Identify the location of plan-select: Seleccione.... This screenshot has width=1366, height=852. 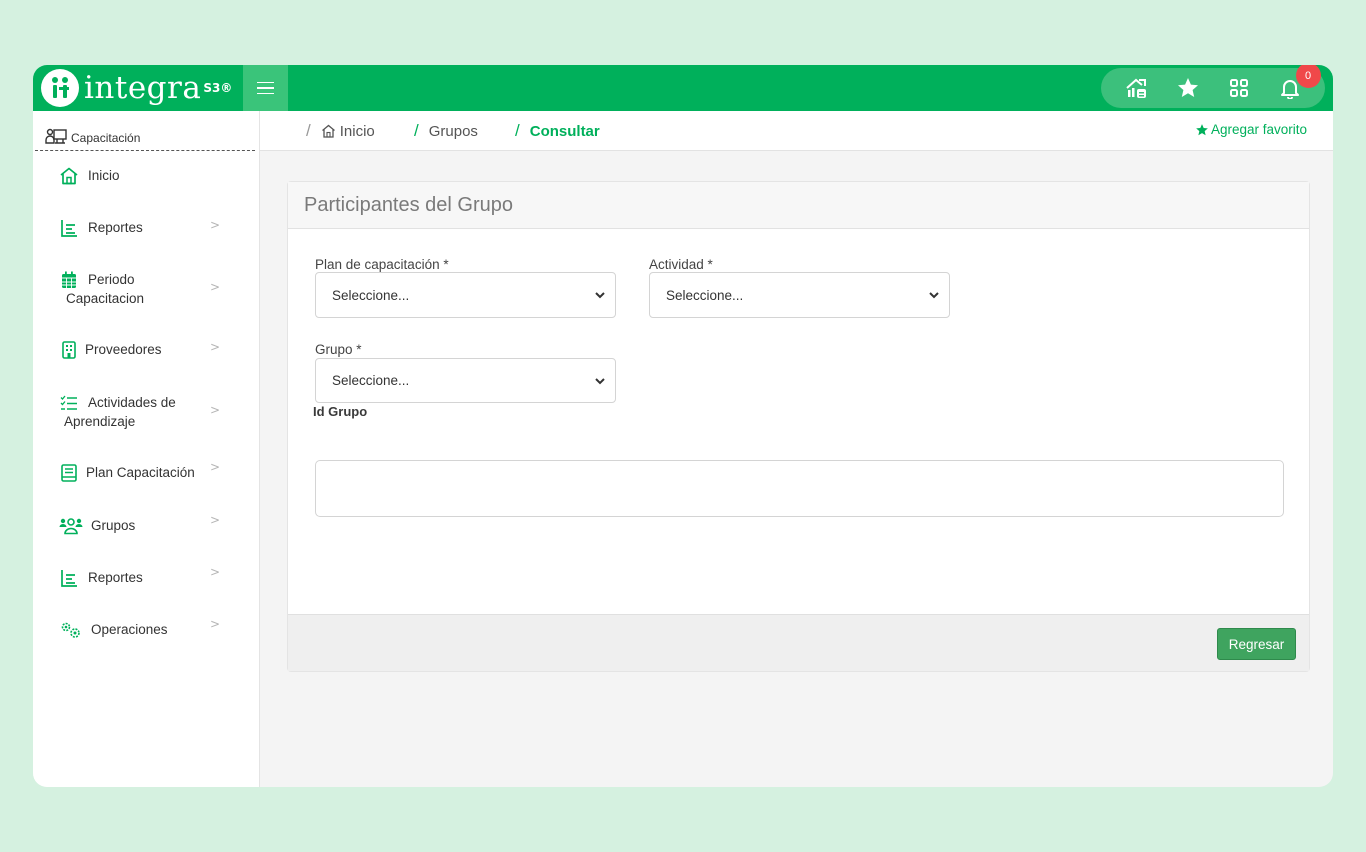
(465, 295).